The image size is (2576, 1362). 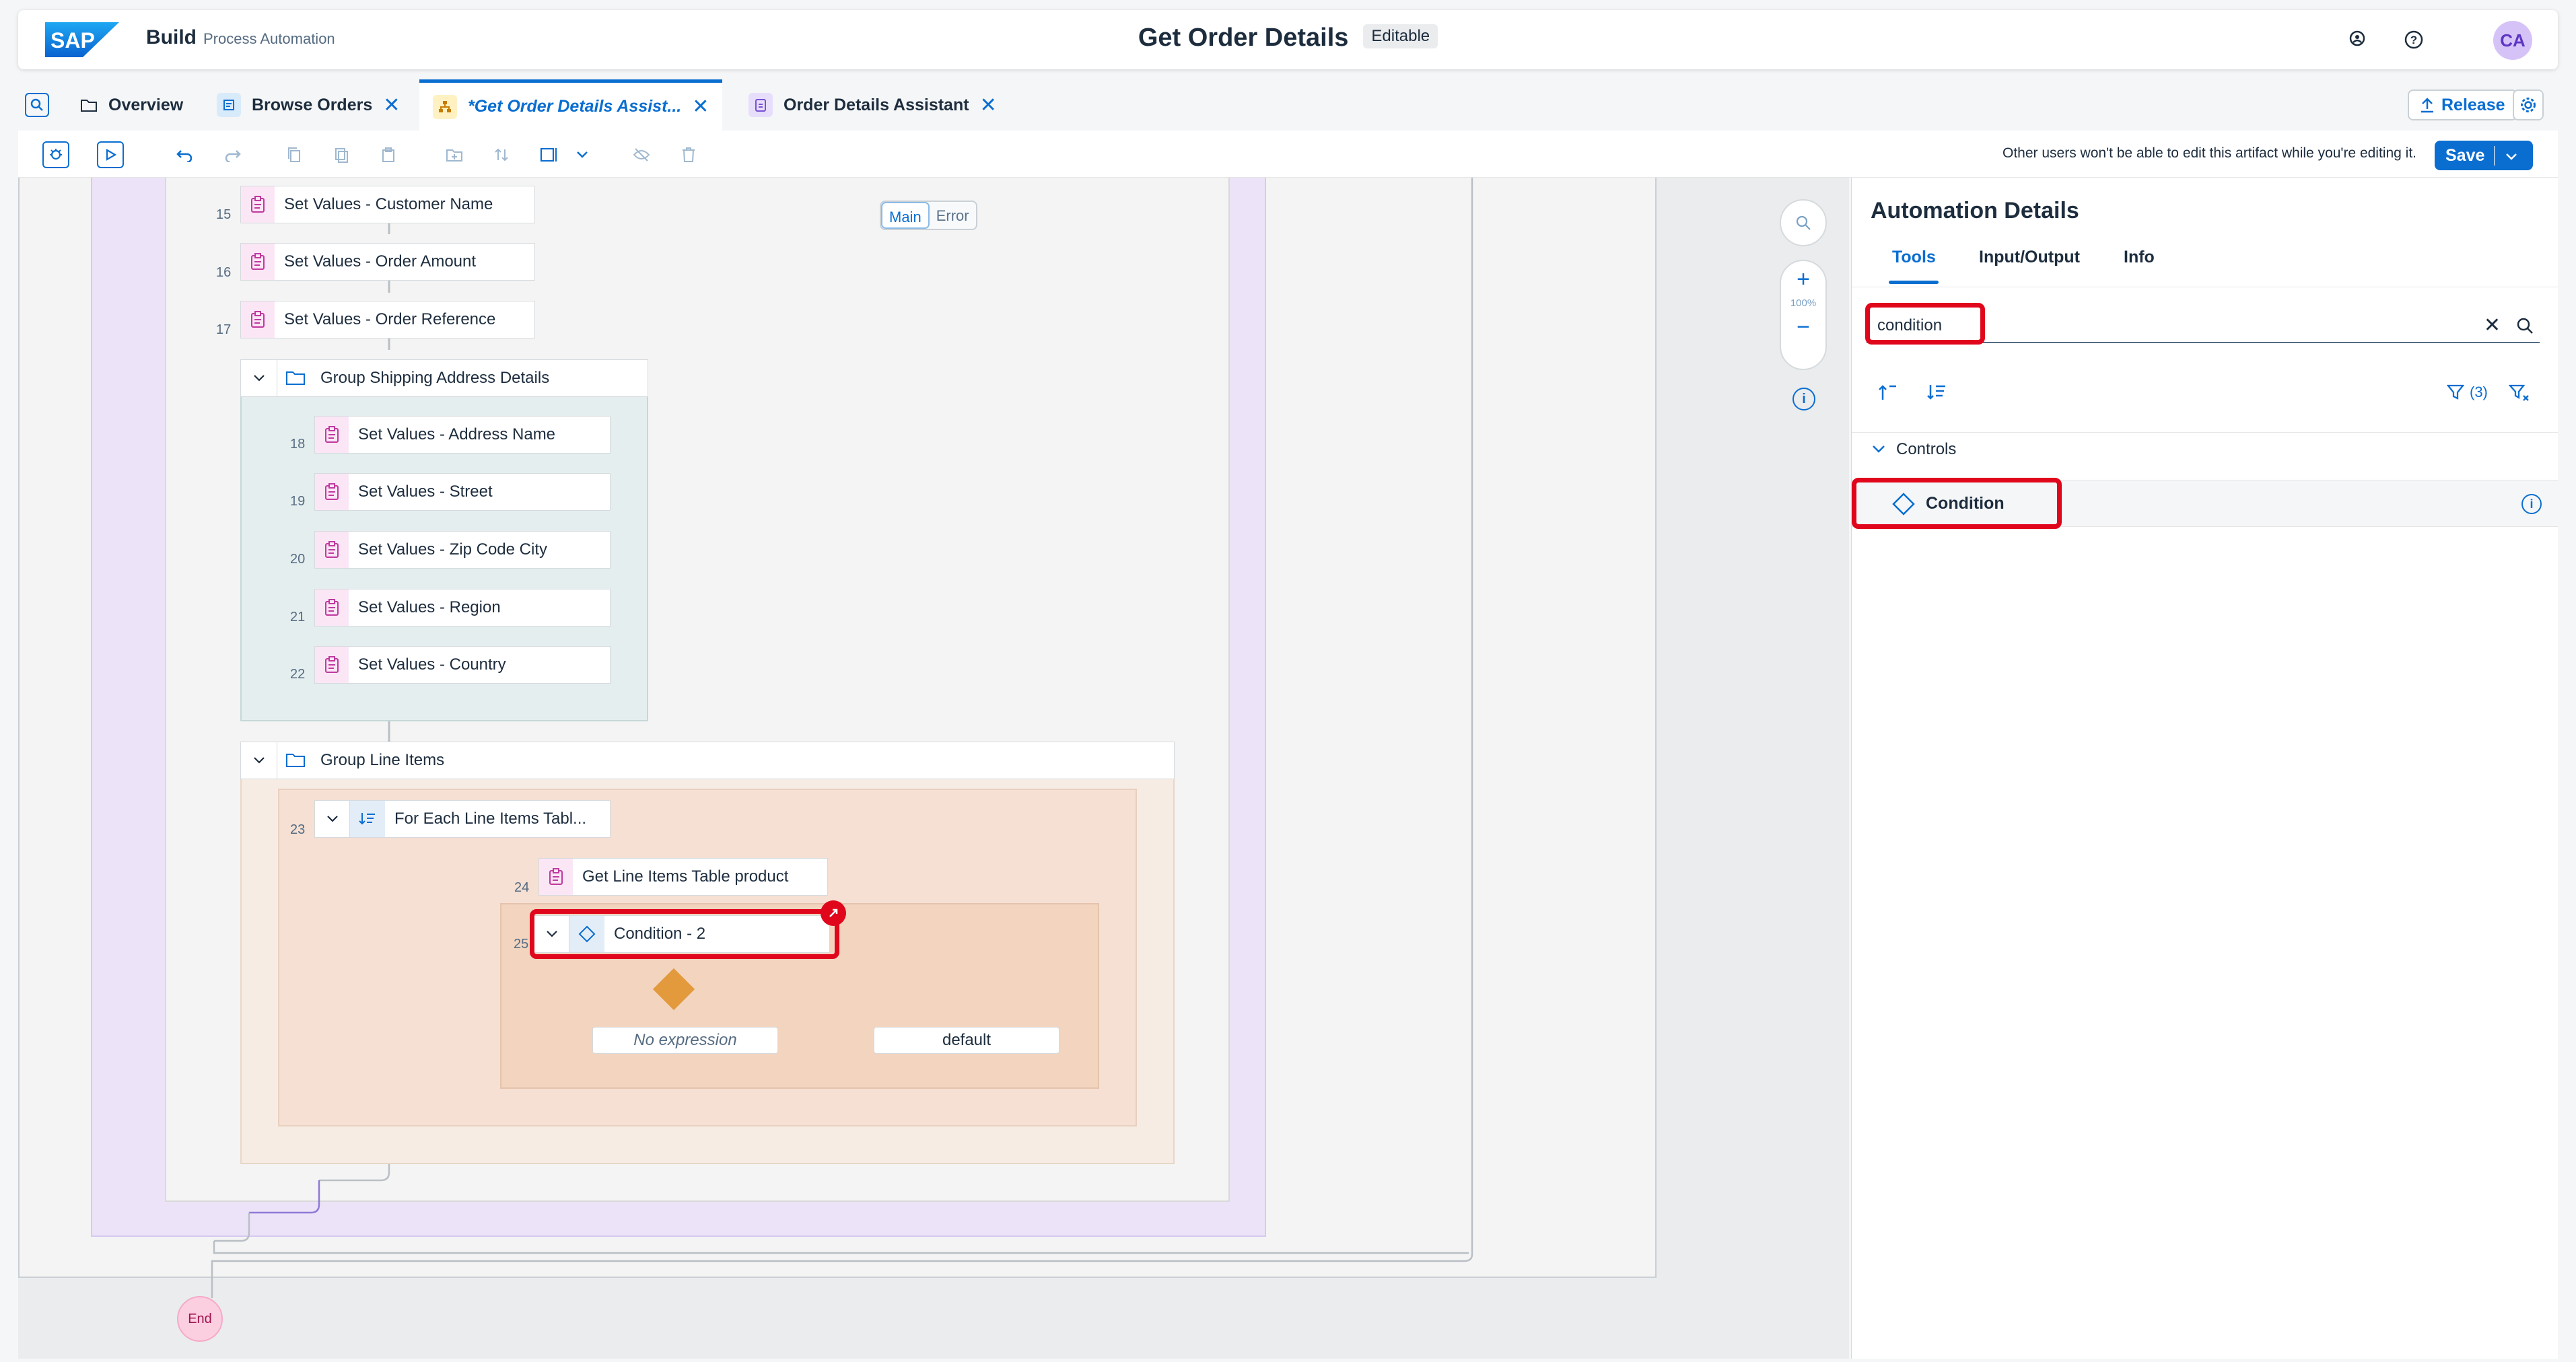 What do you see at coordinates (387, 262) in the screenshot?
I see `step-set-values-order-amount: Set Values - Order Amount` at bounding box center [387, 262].